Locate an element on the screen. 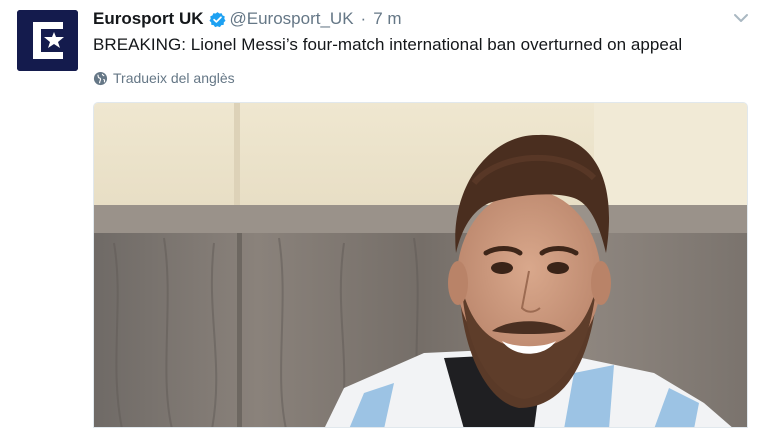 The height and width of the screenshot is (428, 761). user-handle: @Eurosport_UK is located at coordinates (292, 19).